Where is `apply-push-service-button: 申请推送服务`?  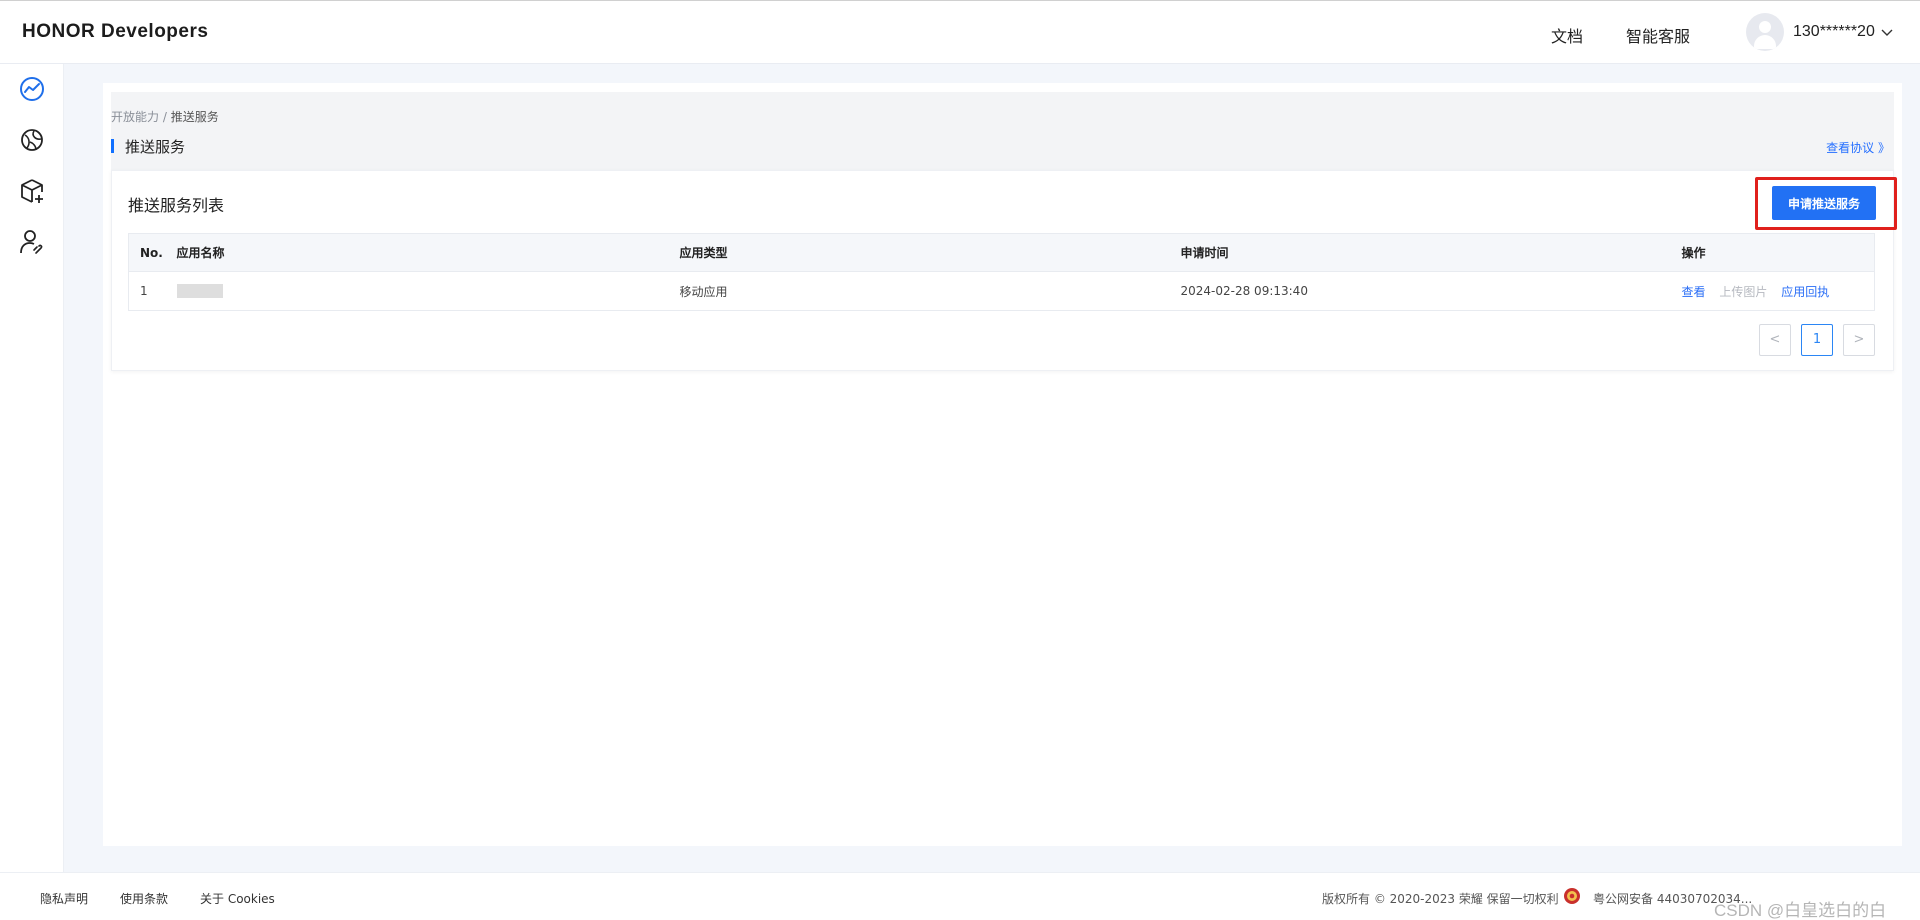
apply-push-service-button: 申请推送服务 is located at coordinates (1824, 203).